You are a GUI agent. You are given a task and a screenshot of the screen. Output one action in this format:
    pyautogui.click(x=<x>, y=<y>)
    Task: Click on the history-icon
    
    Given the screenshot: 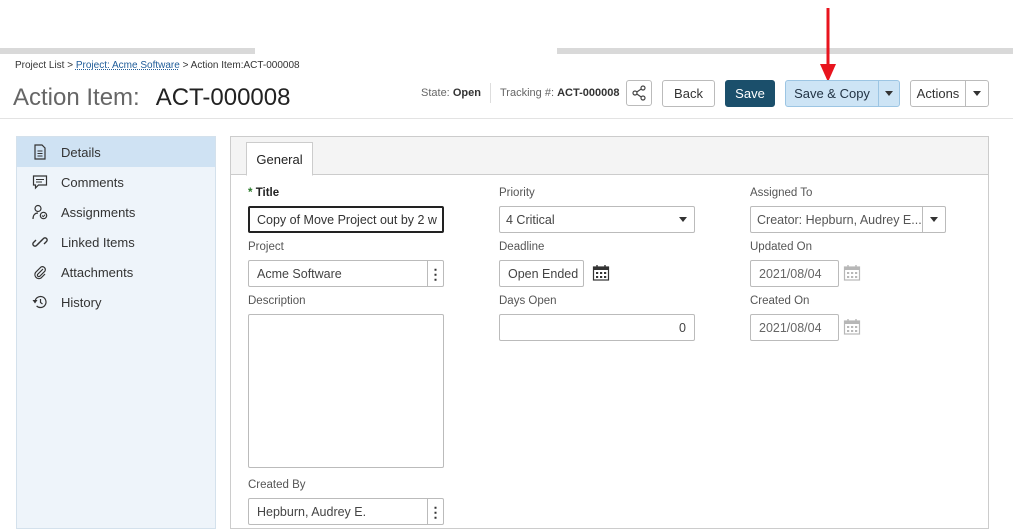 What is the action you would take?
    pyautogui.click(x=40, y=302)
    